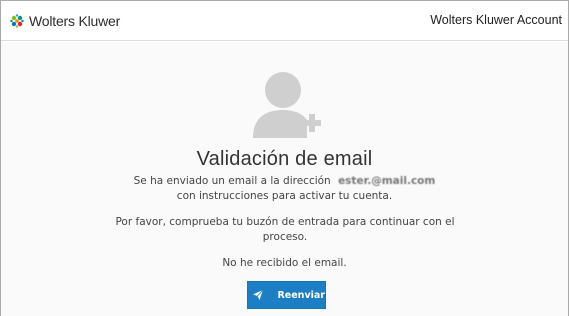 The width and height of the screenshot is (569, 316). What do you see at coordinates (496, 20) in the screenshot?
I see `account-title: Wolters Kluwer Account` at bounding box center [496, 20].